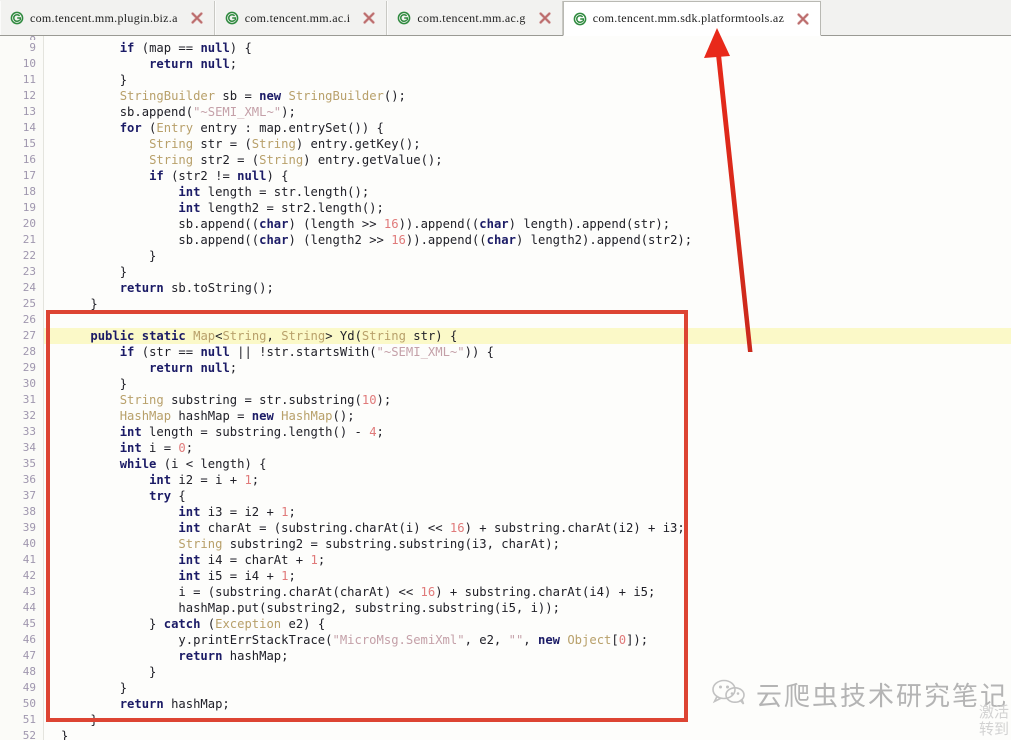 This screenshot has height=740, width=1011. Describe the element at coordinates (29, 511) in the screenshot. I see `line-number: 38` at that location.